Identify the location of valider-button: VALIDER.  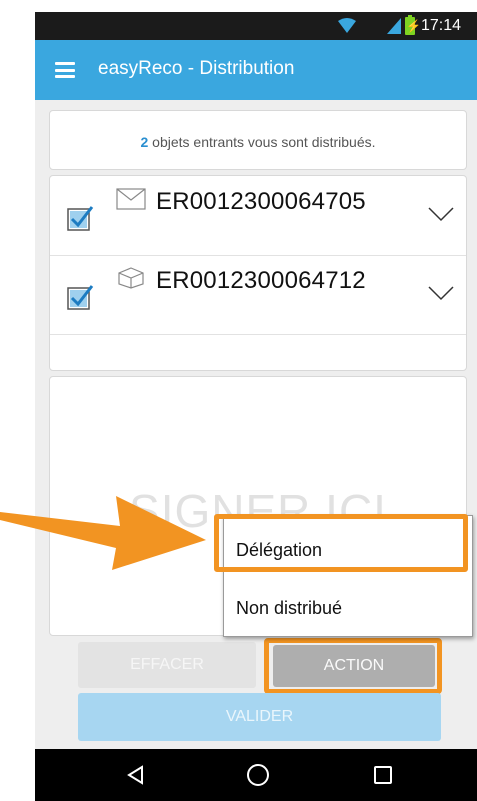
(259, 717).